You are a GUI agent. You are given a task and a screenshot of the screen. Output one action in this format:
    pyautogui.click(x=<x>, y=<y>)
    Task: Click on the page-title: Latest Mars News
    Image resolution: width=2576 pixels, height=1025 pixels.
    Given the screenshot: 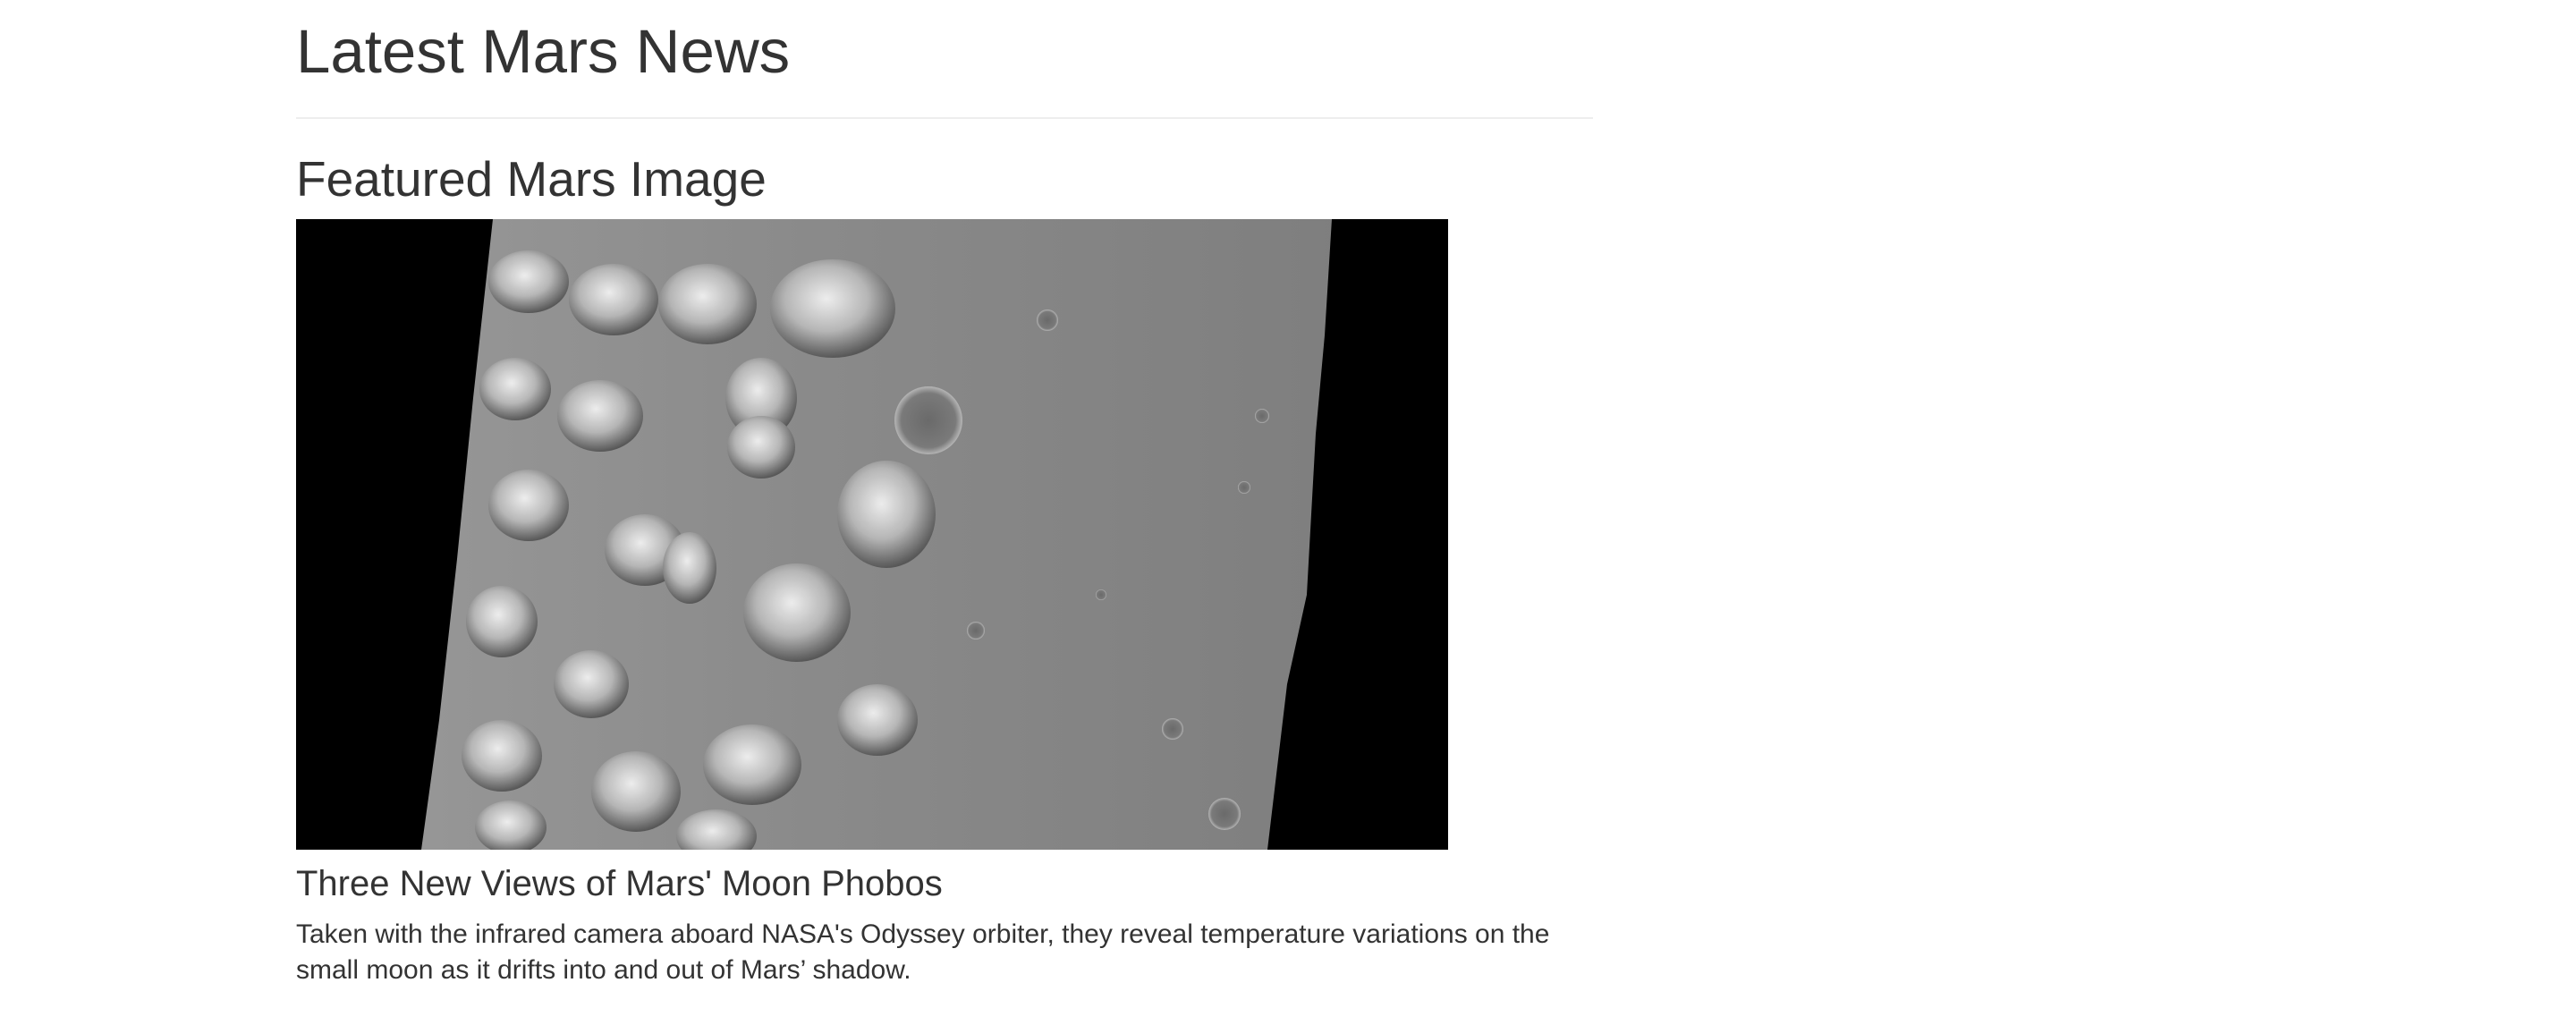 What is the action you would take?
    pyautogui.click(x=543, y=52)
    